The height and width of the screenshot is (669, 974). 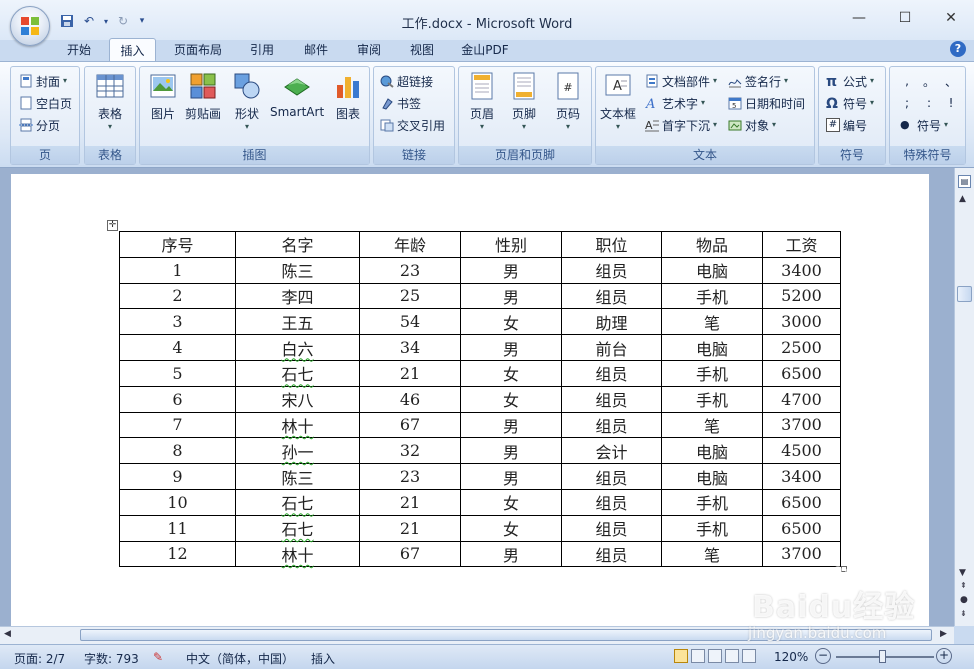 I want to click on table-cell: 李四, so click(x=297, y=296).